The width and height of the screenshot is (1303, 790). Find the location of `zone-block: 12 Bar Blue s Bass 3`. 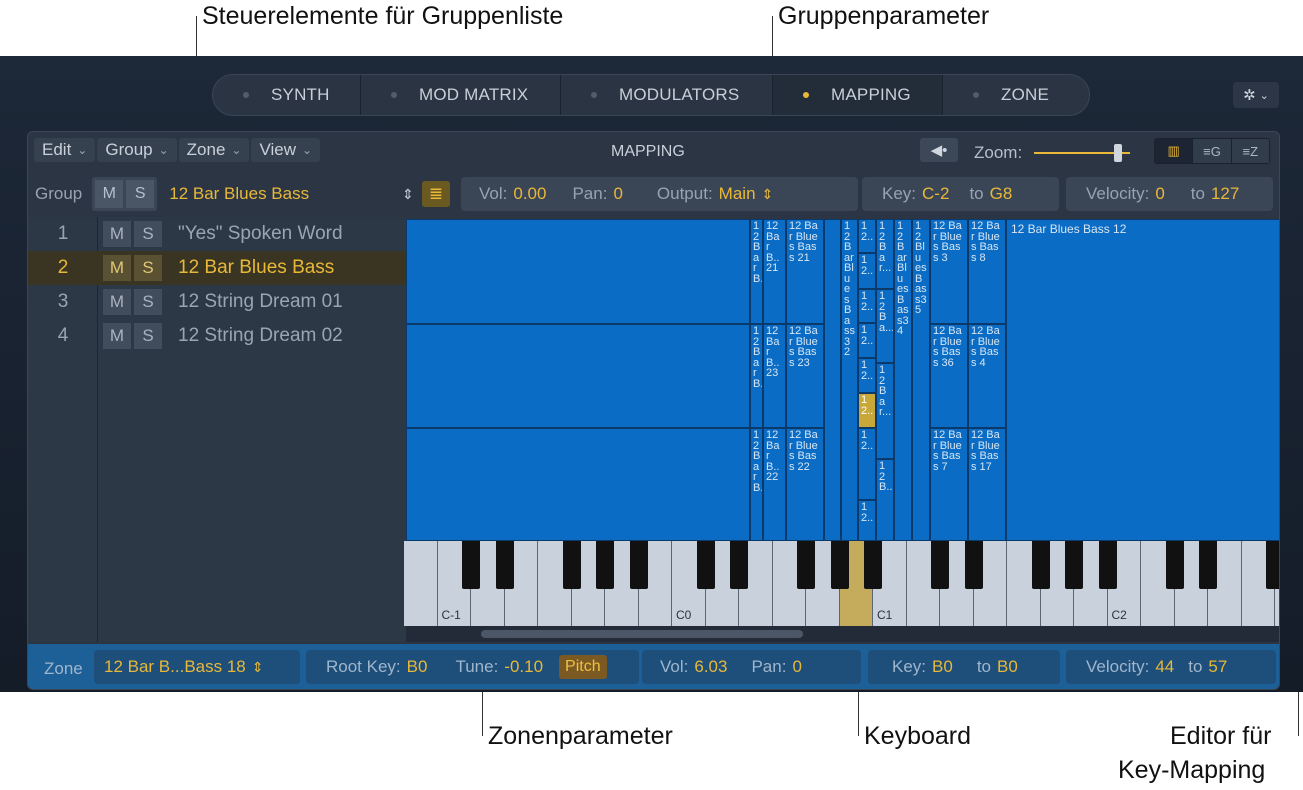

zone-block: 12 Bar Blue s Bass 3 is located at coordinates (949, 271).